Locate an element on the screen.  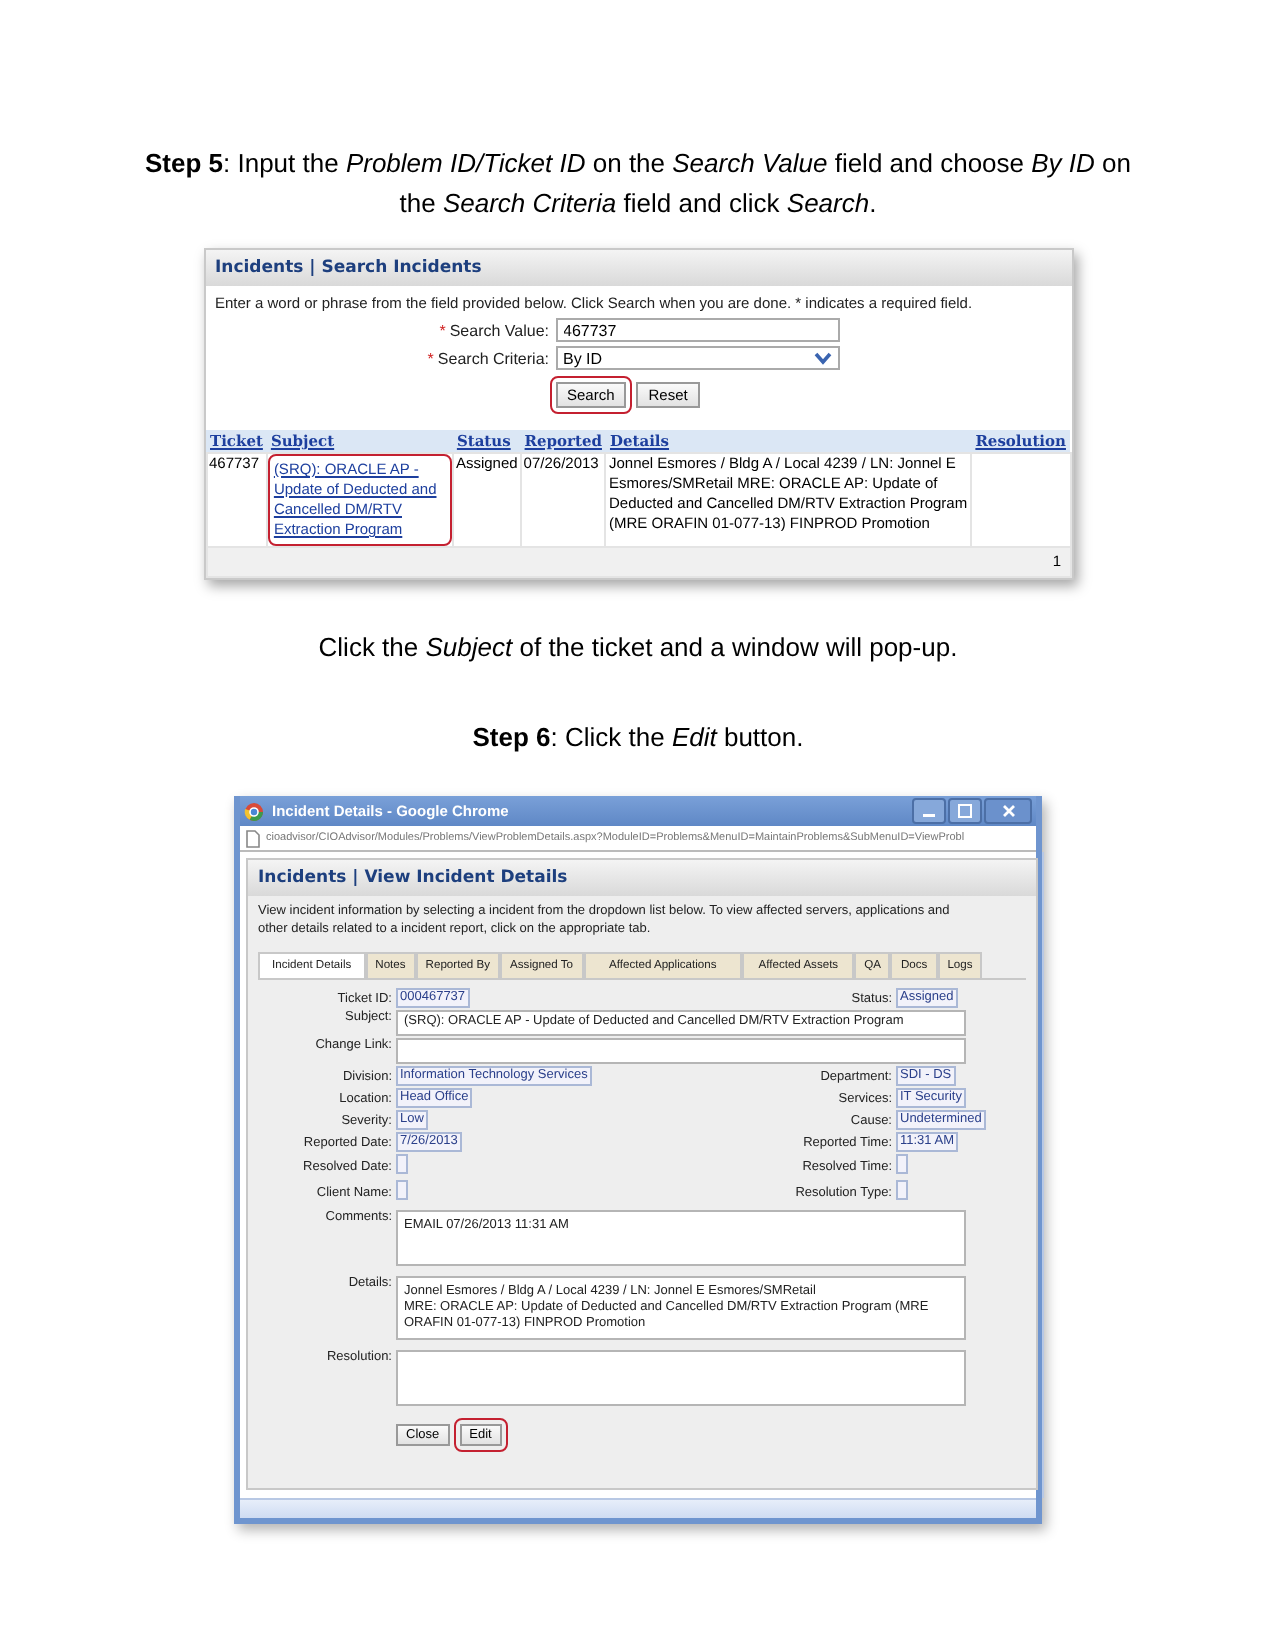
search-criteria-dropdown: By ID is located at coordinates (697, 358).